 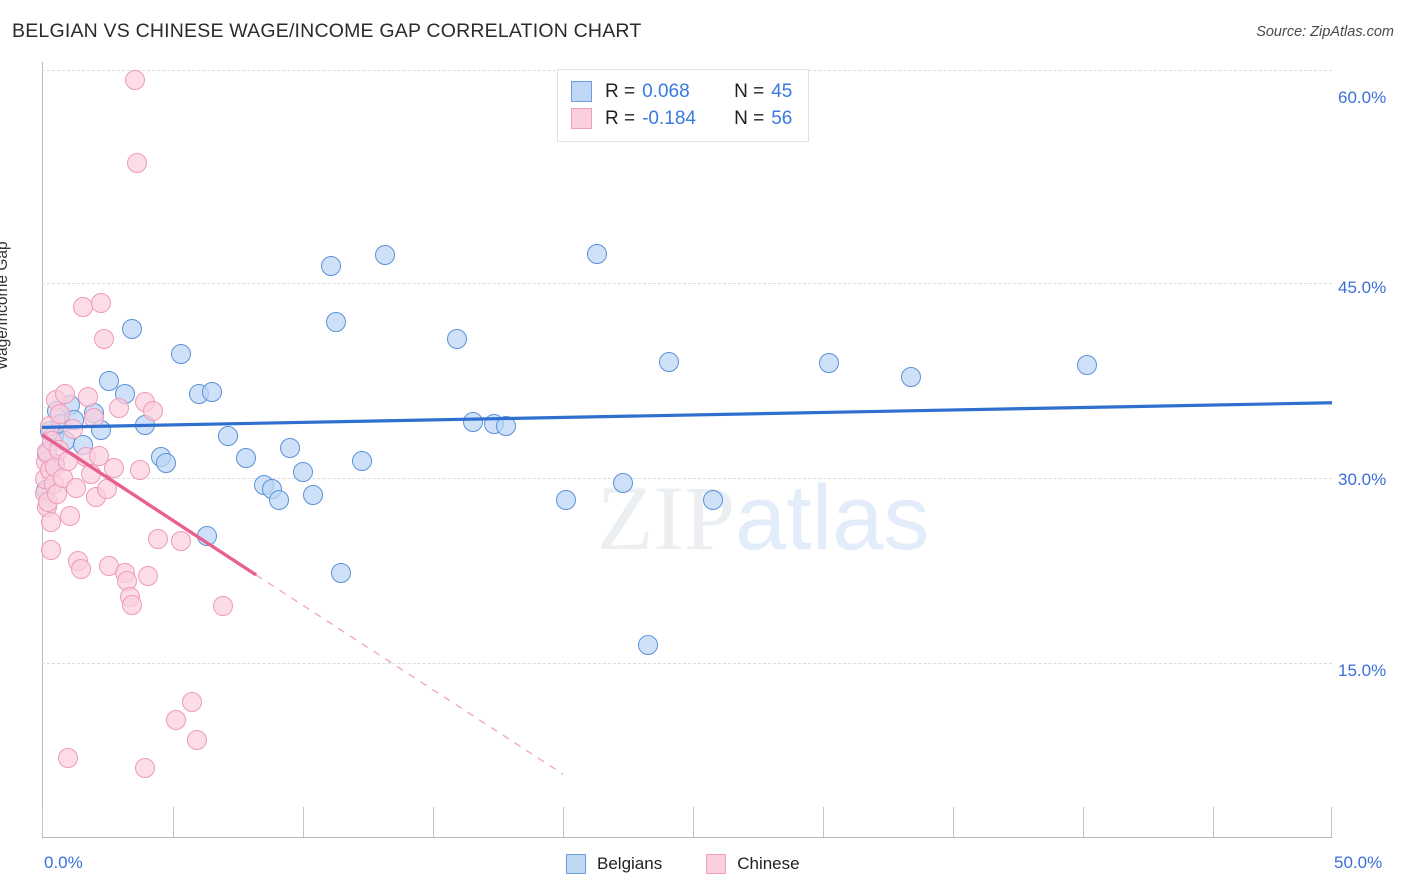 I want to click on legend-swatch-belgians-icon, so click(x=576, y=864).